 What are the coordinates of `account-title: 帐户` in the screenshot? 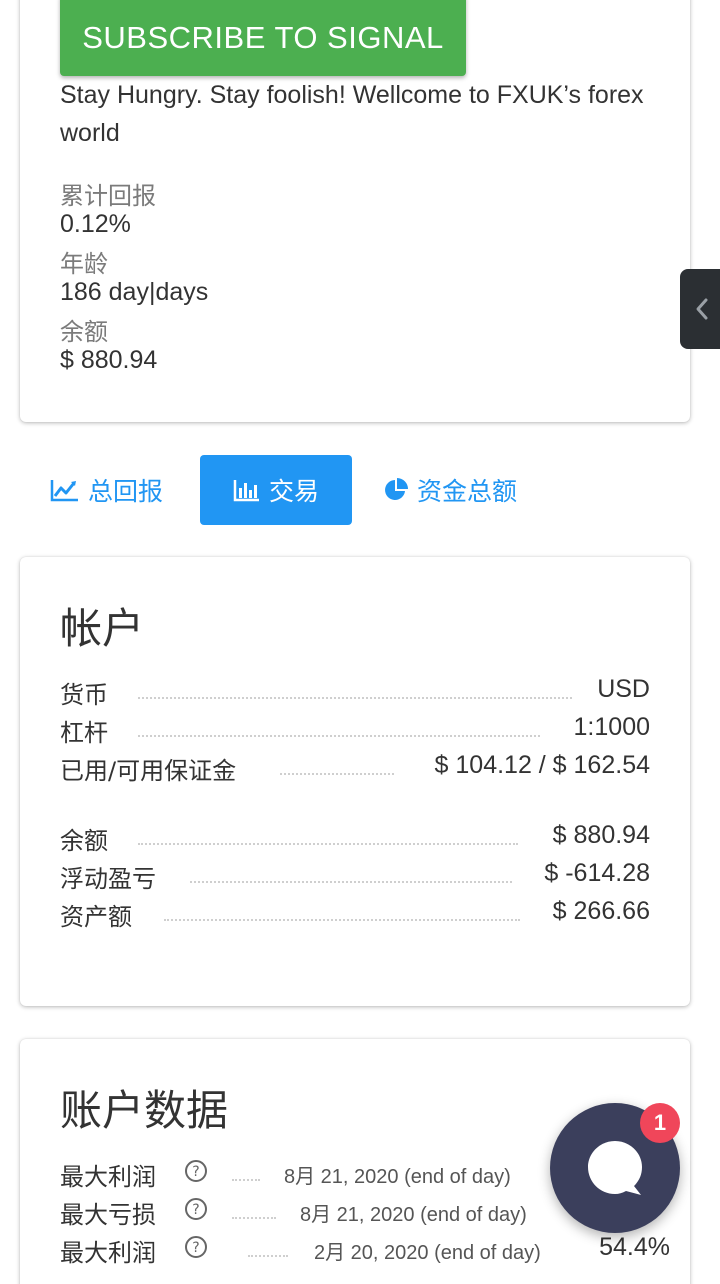 It's located at (102, 628).